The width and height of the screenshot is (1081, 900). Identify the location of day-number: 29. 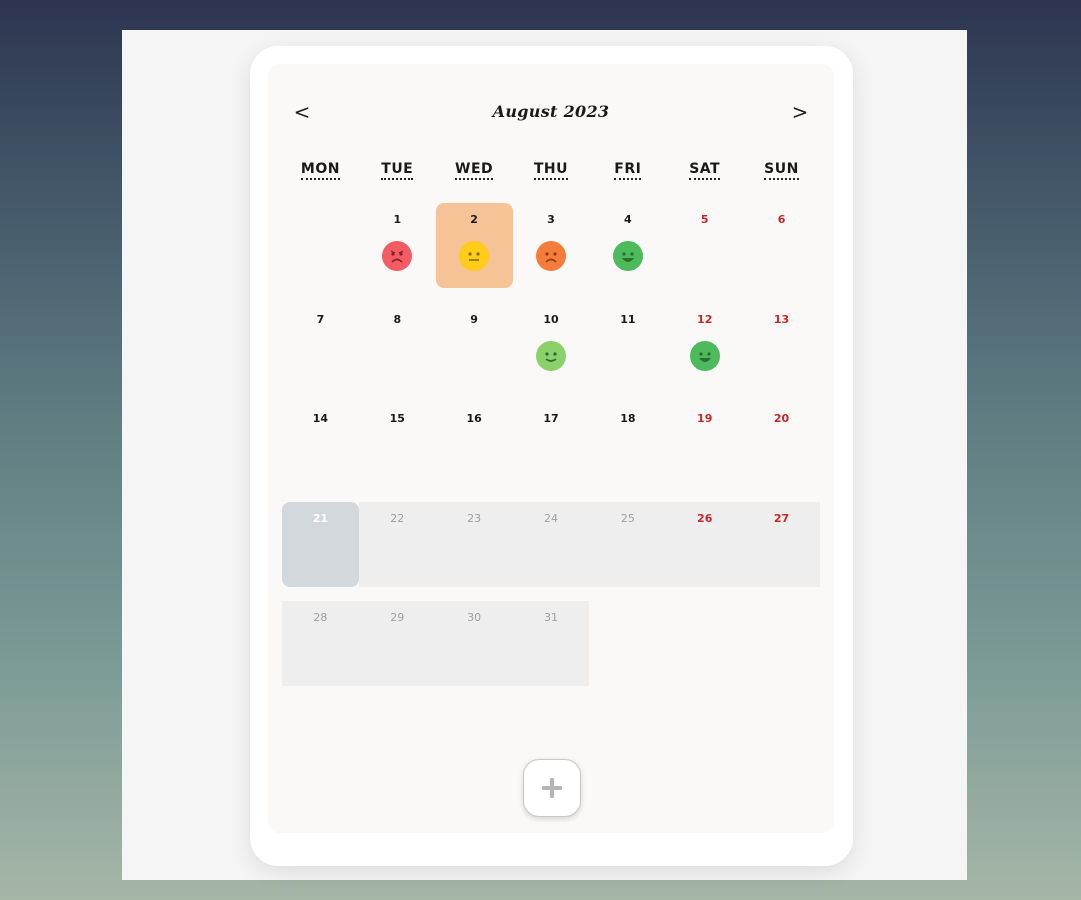
(397, 617).